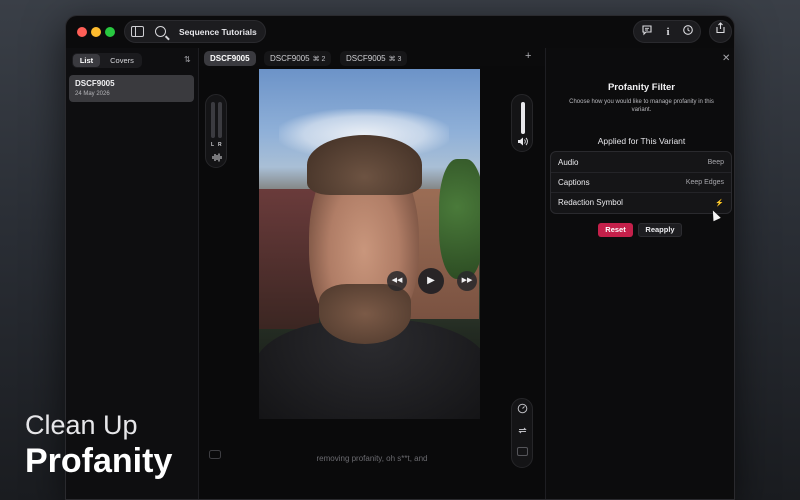  I want to click on option-captions: Captions Keep Edges, so click(641, 183).